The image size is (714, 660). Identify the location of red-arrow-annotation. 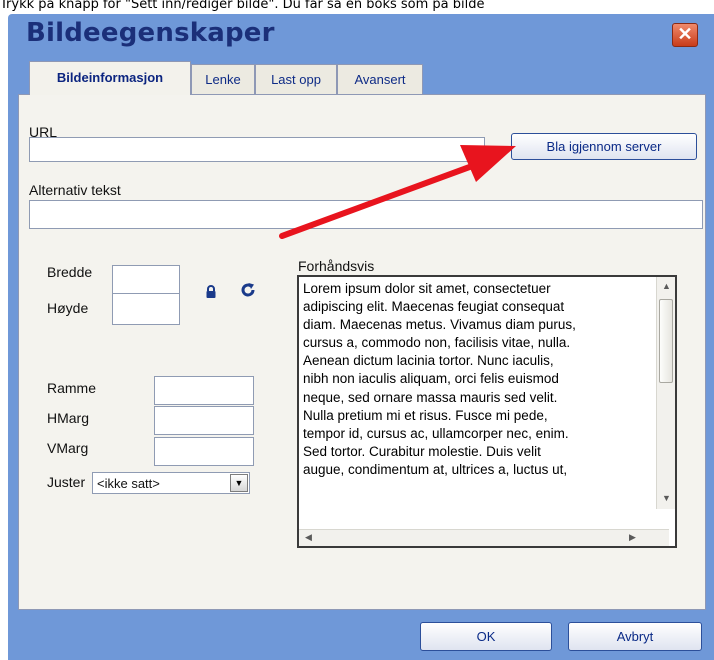
(397, 192).